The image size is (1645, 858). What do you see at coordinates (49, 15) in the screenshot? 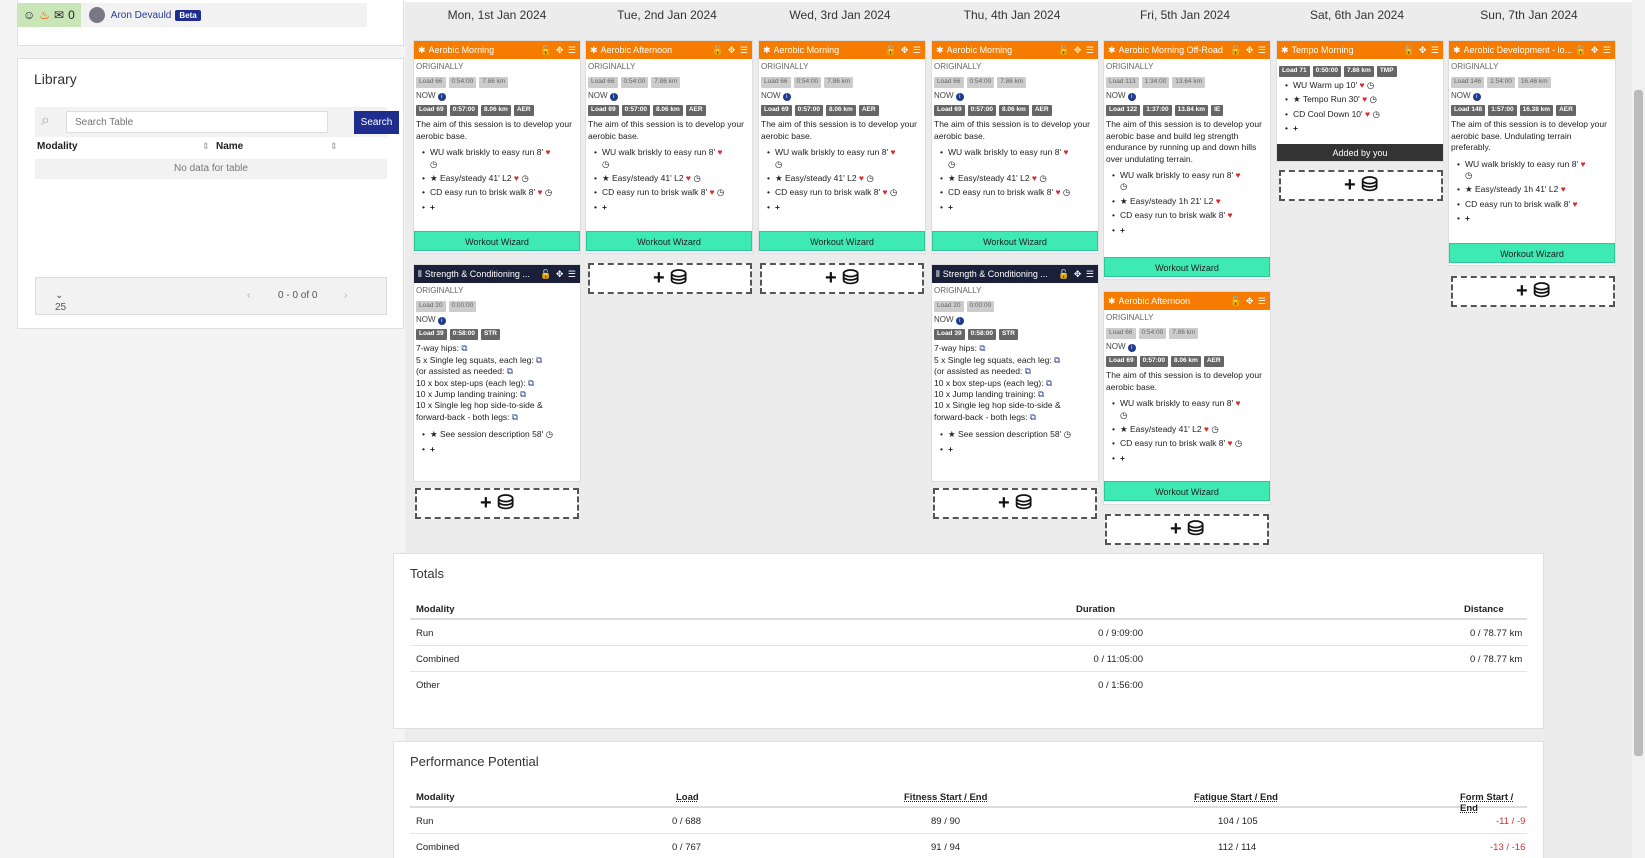
I see `status-icons: ☺ ♨ ✉ 0` at bounding box center [49, 15].